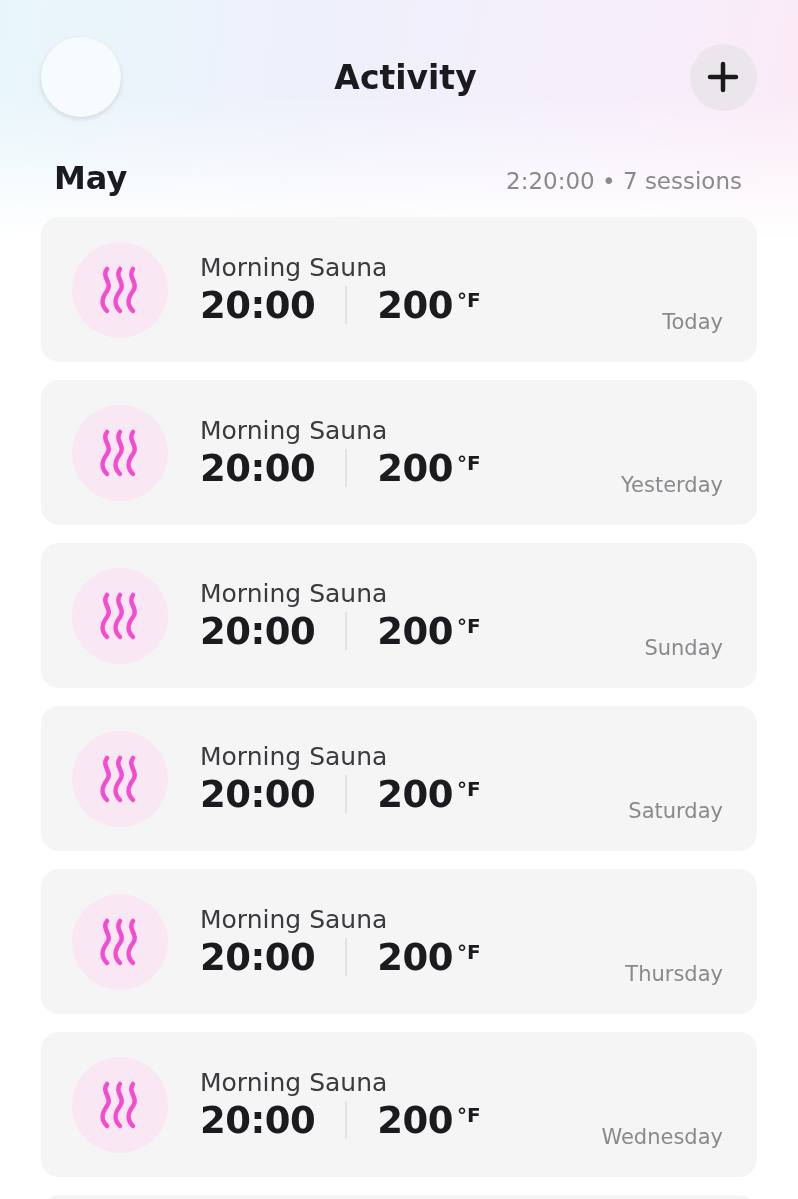 This screenshot has height=1199, width=798. I want to click on session-day: Sunday, so click(683, 648).